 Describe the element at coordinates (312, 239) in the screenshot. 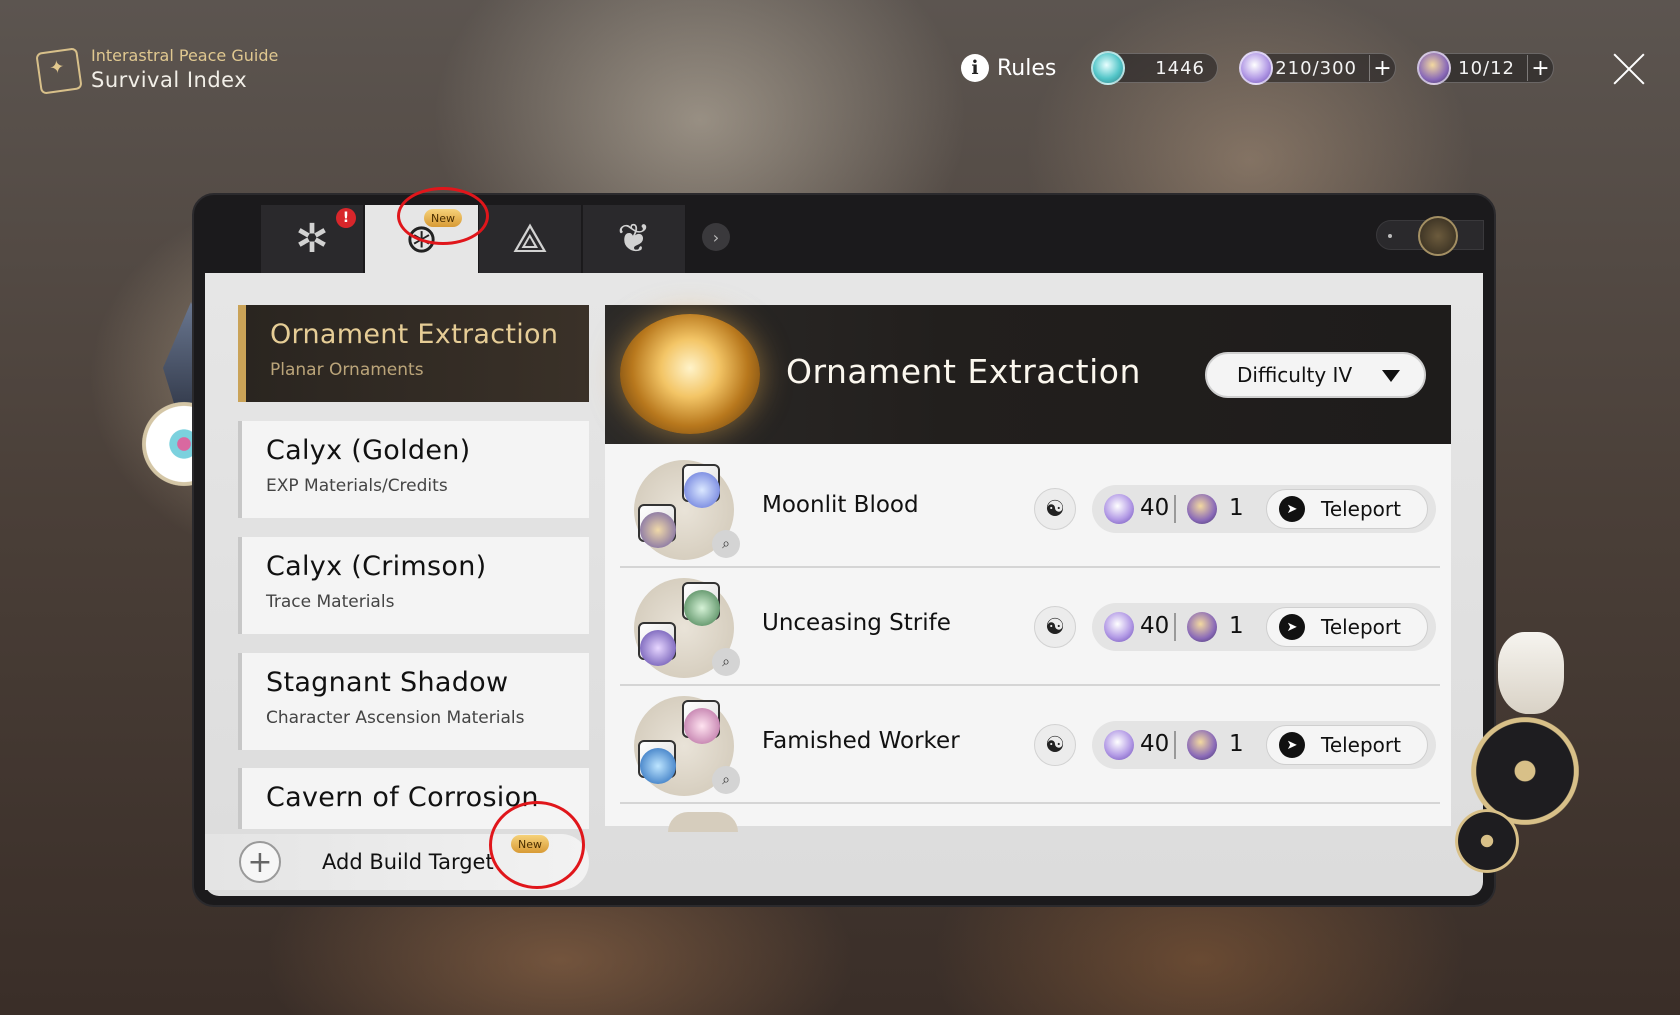

I see `compass-emblem-icon: ✲` at that location.